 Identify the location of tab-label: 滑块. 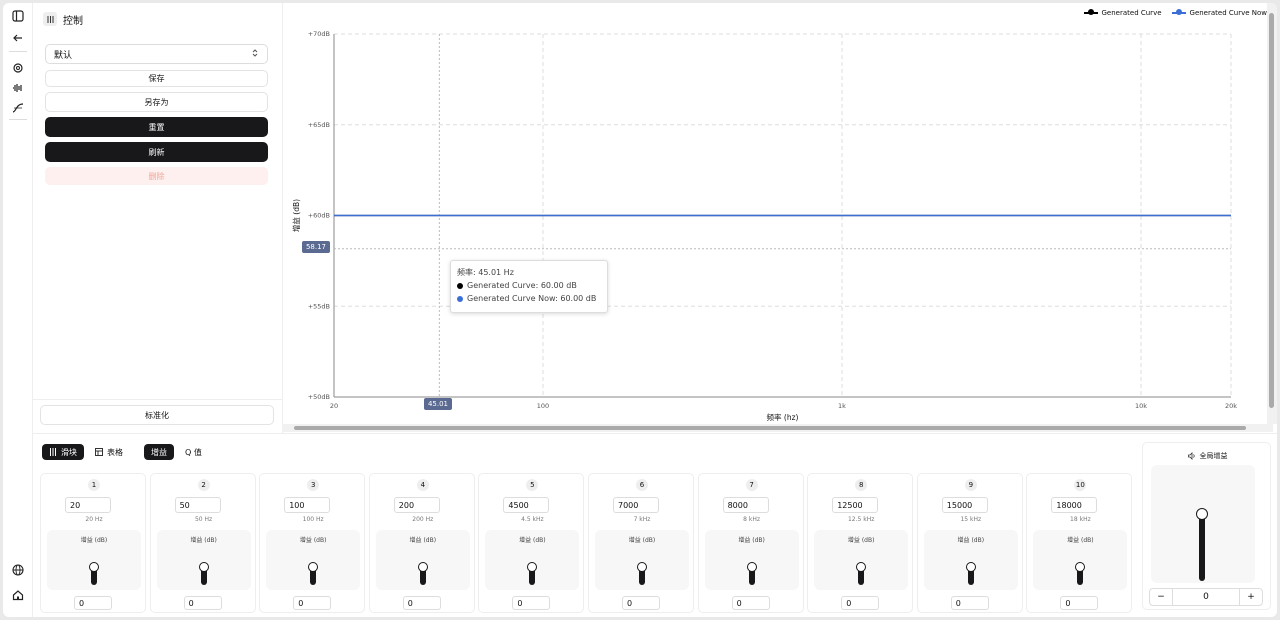
(69, 452).